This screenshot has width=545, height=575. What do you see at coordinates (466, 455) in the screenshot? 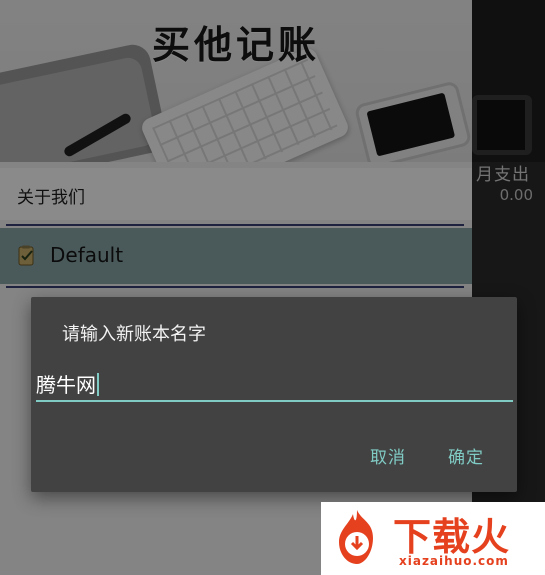
I see `confirm-button: 确定` at bounding box center [466, 455].